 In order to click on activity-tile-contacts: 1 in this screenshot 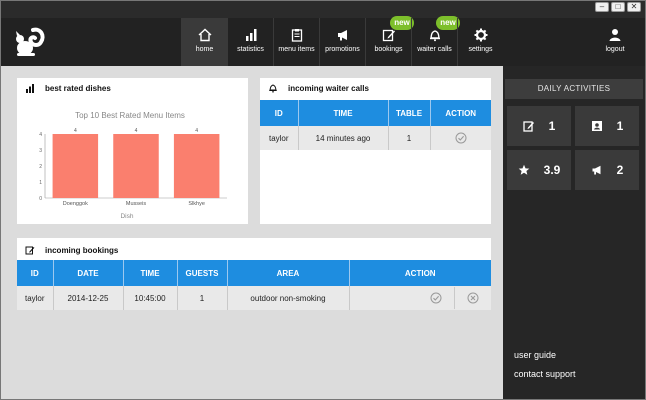, I will do `click(607, 126)`.